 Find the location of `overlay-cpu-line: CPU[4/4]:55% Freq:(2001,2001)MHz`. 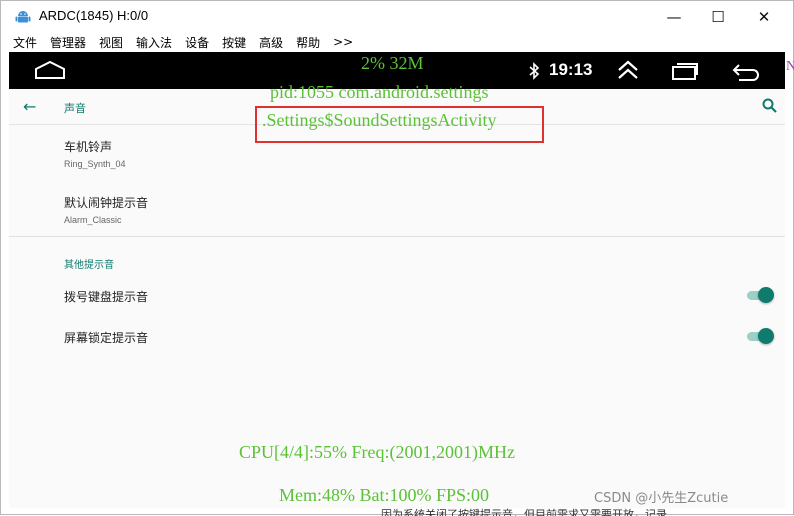

overlay-cpu-line: CPU[4/4]:55% Freq:(2001,2001)MHz is located at coordinates (377, 452).